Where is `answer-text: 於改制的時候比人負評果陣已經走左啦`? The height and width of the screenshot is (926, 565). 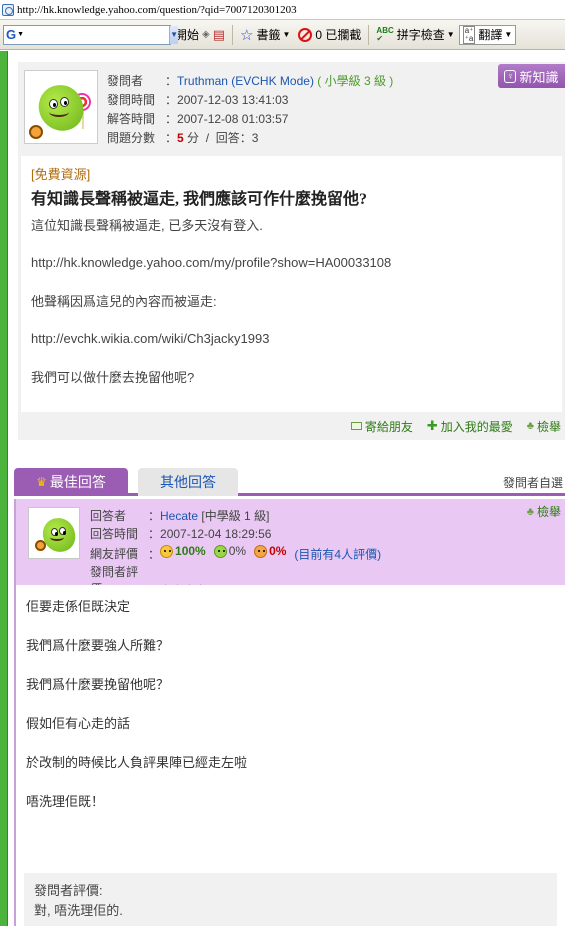
answer-text: 於改制的時候比人負評果陣已經走左啦 is located at coordinates (137, 762).